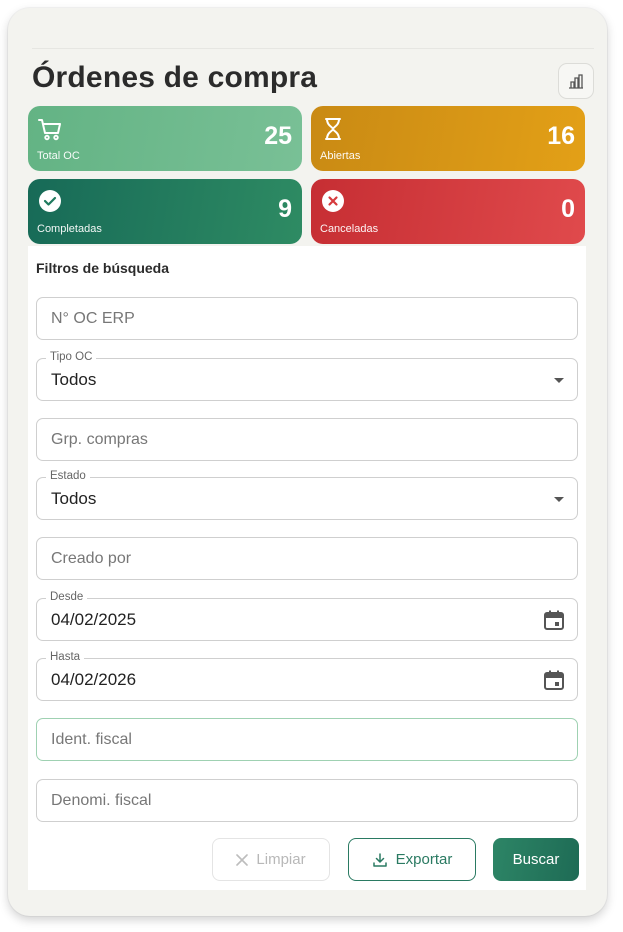 Image resolution: width=623 pixels, height=932 pixels. I want to click on tipo-oc-label: Tipo OC, so click(71, 357).